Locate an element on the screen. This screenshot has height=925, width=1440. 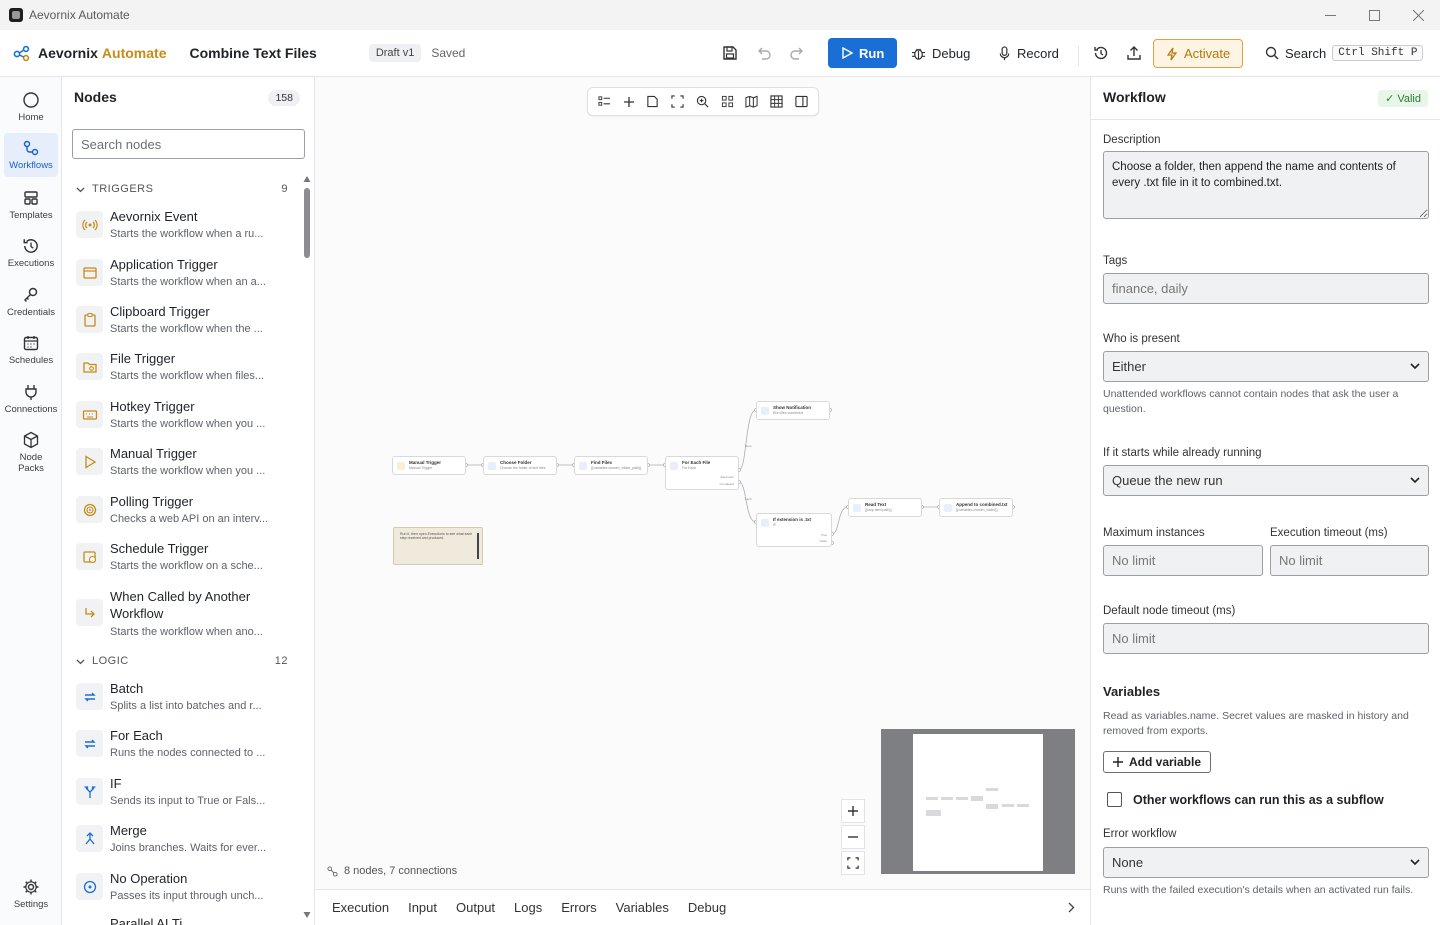
canvas-node-show-notification: Show Notification Run files combined is located at coordinates (793, 410).